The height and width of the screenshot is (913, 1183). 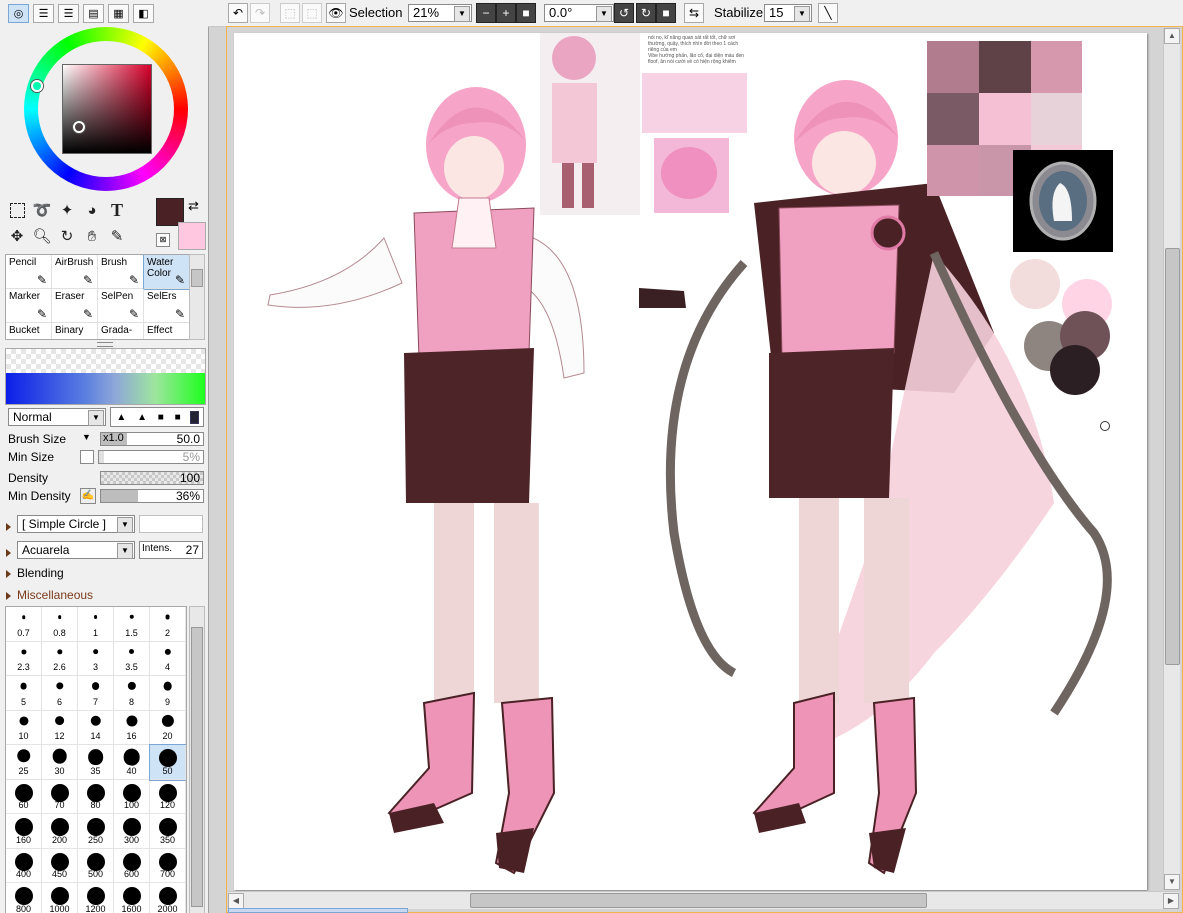 I want to click on brush-size-option: 2.3, so click(x=24, y=658).